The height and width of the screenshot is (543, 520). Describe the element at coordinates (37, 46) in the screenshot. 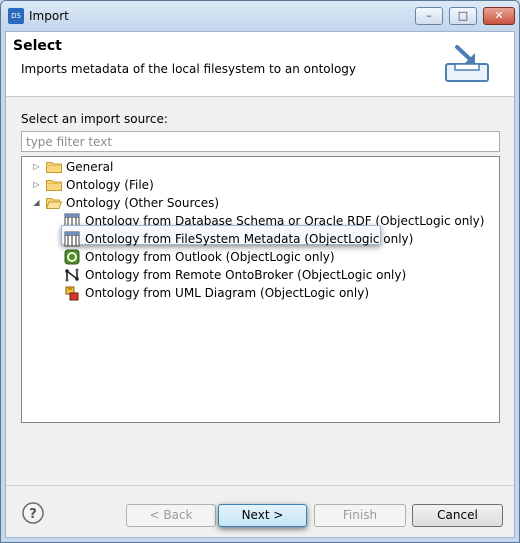

I see `page-title: Select` at that location.